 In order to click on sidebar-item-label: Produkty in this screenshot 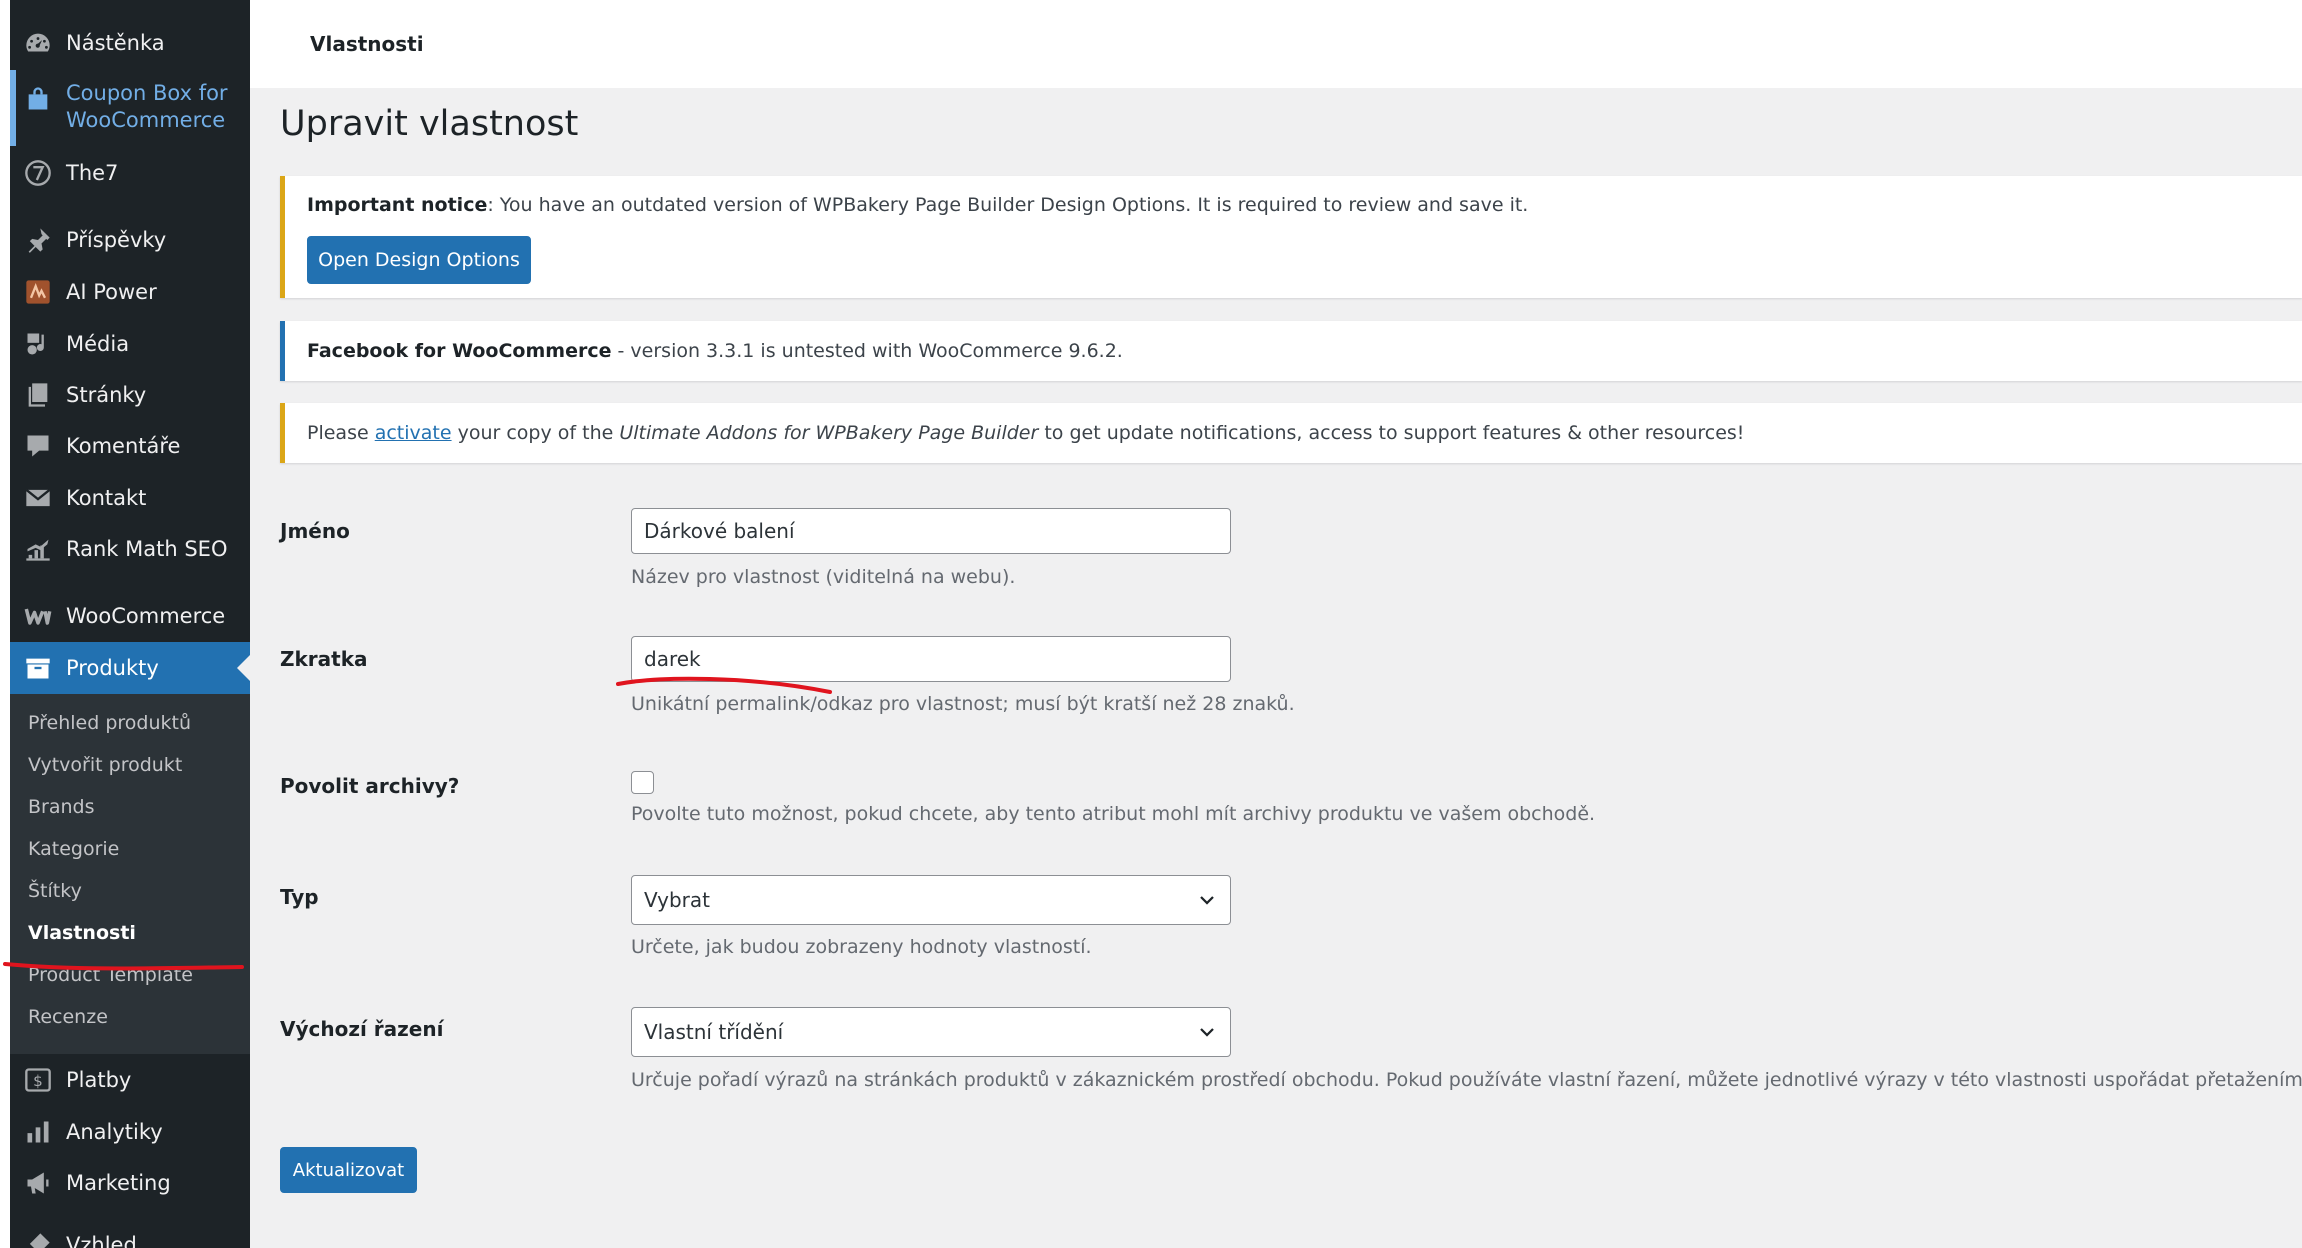, I will do `click(112, 668)`.